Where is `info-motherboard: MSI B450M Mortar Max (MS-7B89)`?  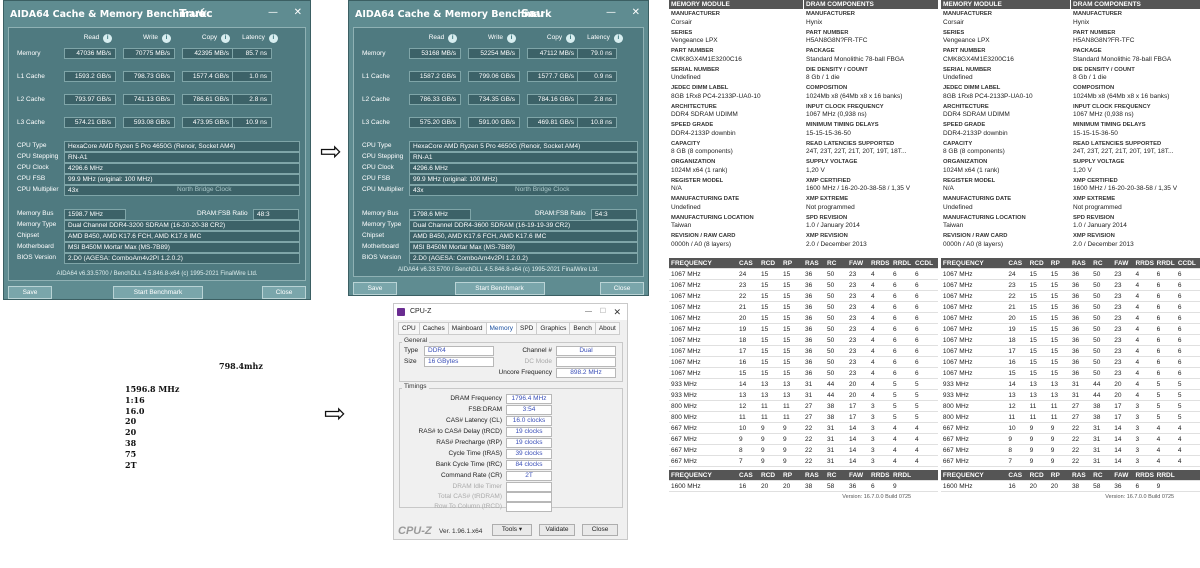 info-motherboard: MSI B450M Mortar Max (MS-7B89) is located at coordinates (182, 247).